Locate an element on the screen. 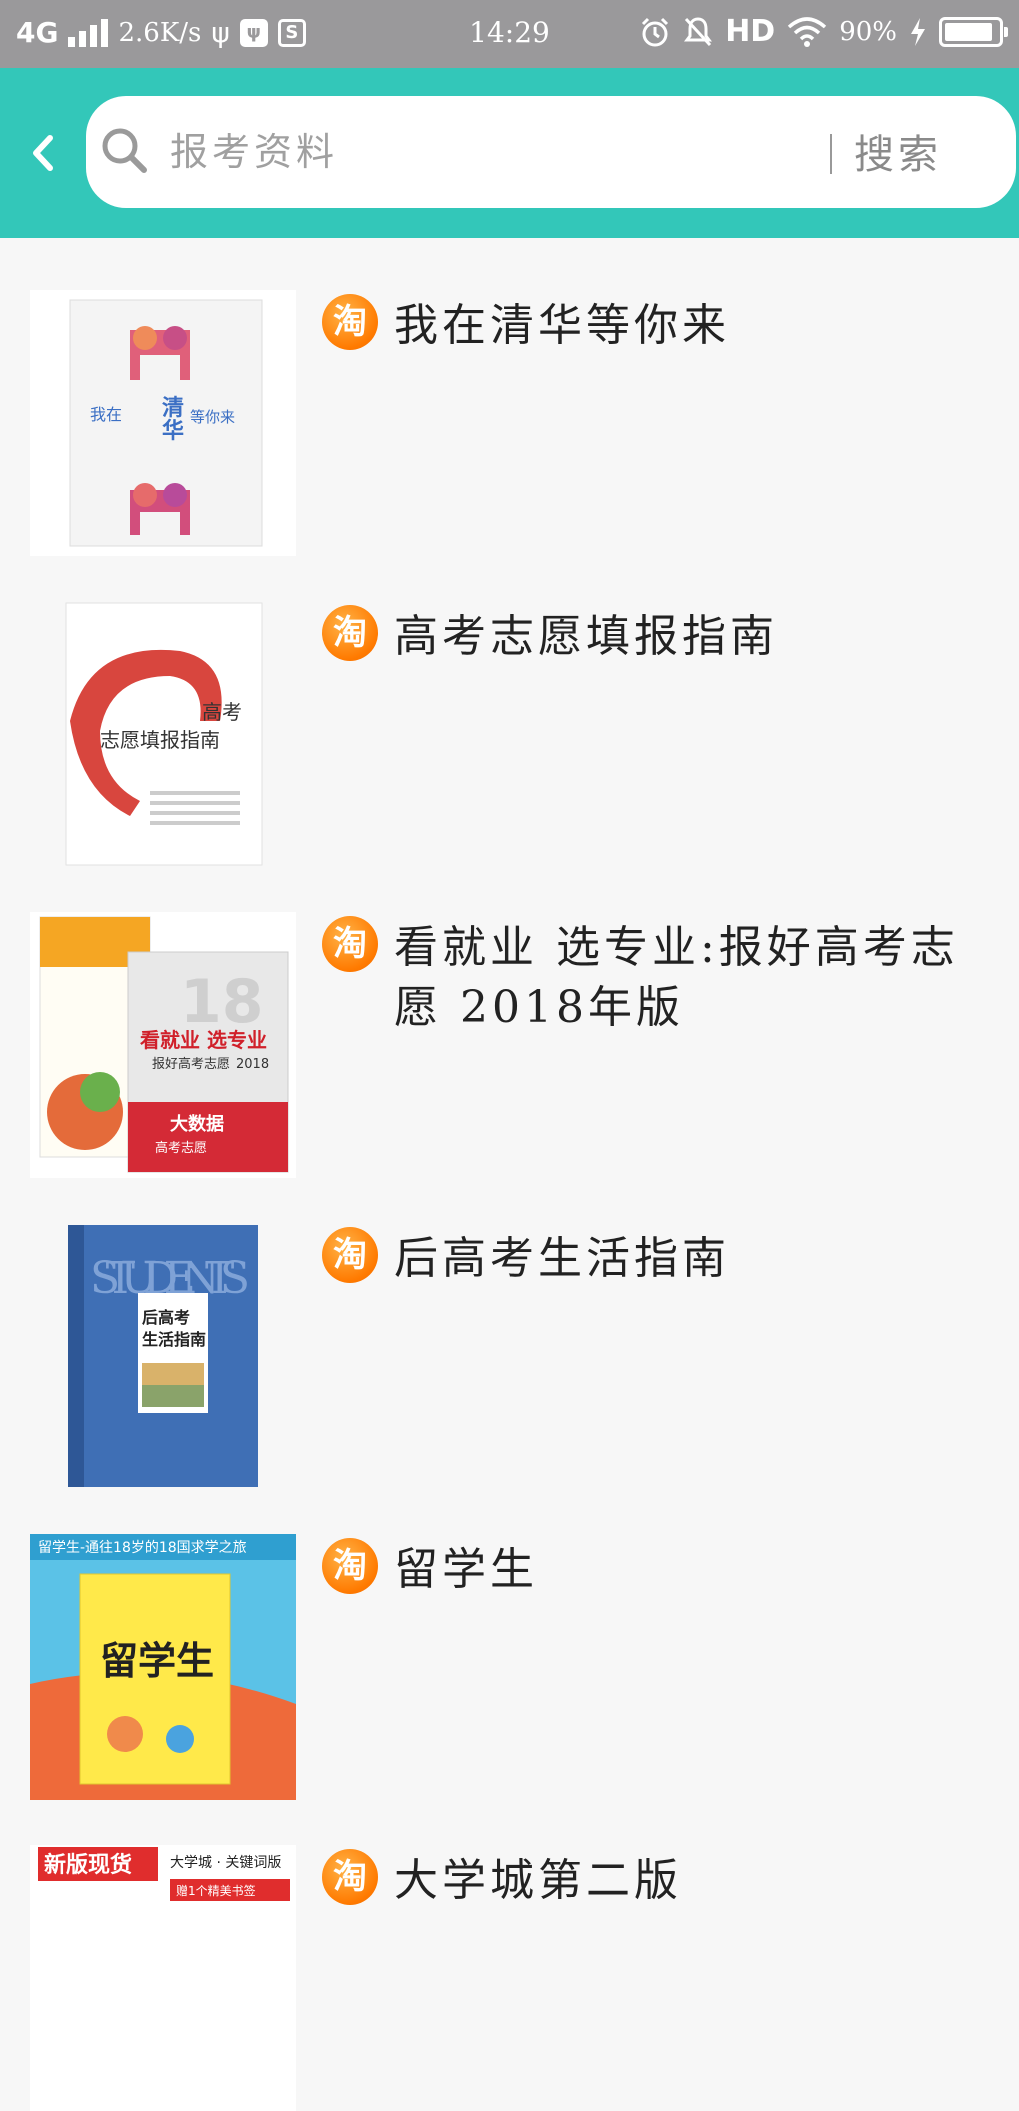 The width and height of the screenshot is (1019, 2111). book-cover-image: 留学生-通往18岁的18国求学之旅 留学生 is located at coordinates (163, 1667).